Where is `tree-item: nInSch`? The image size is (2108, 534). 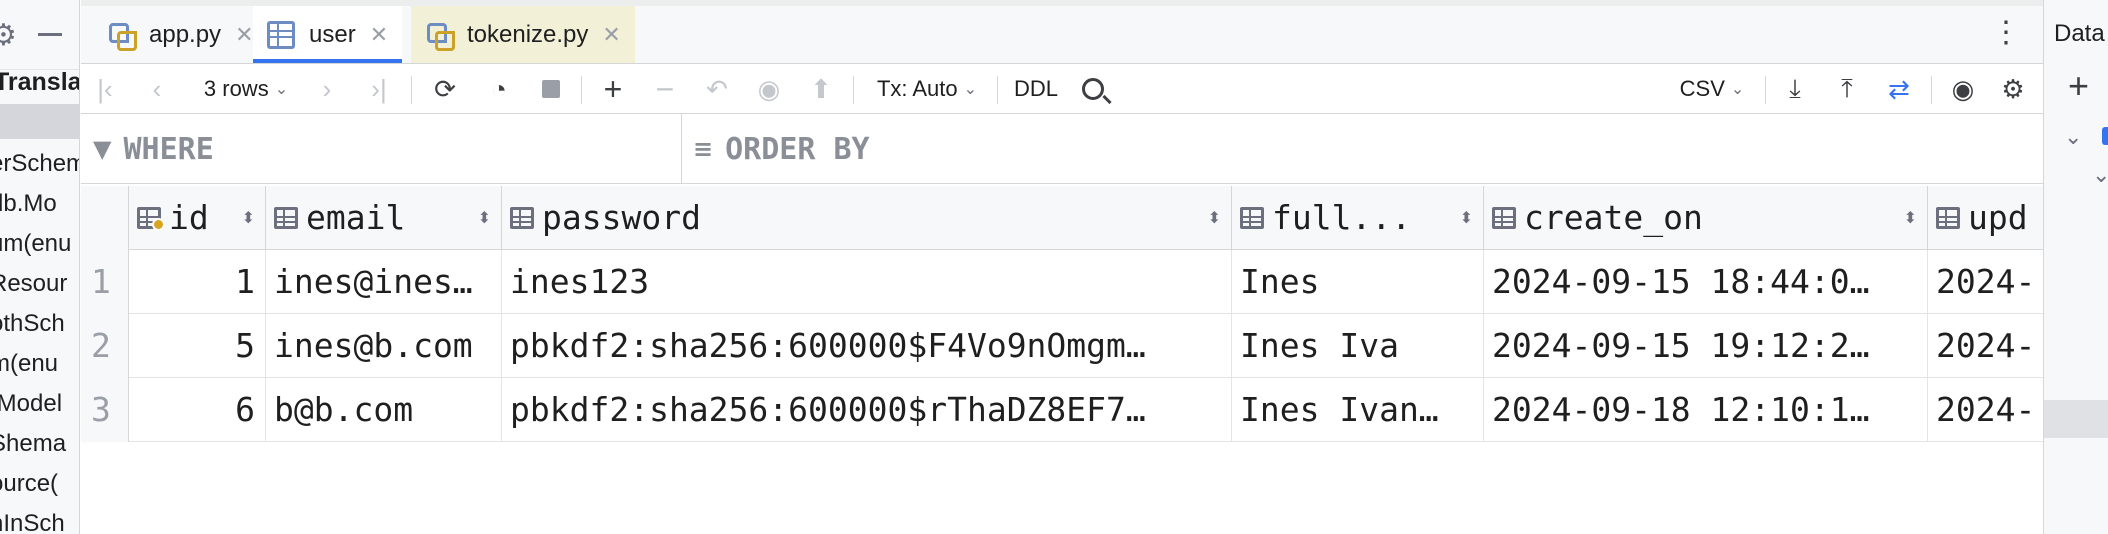 tree-item: nInSch is located at coordinates (39, 519).